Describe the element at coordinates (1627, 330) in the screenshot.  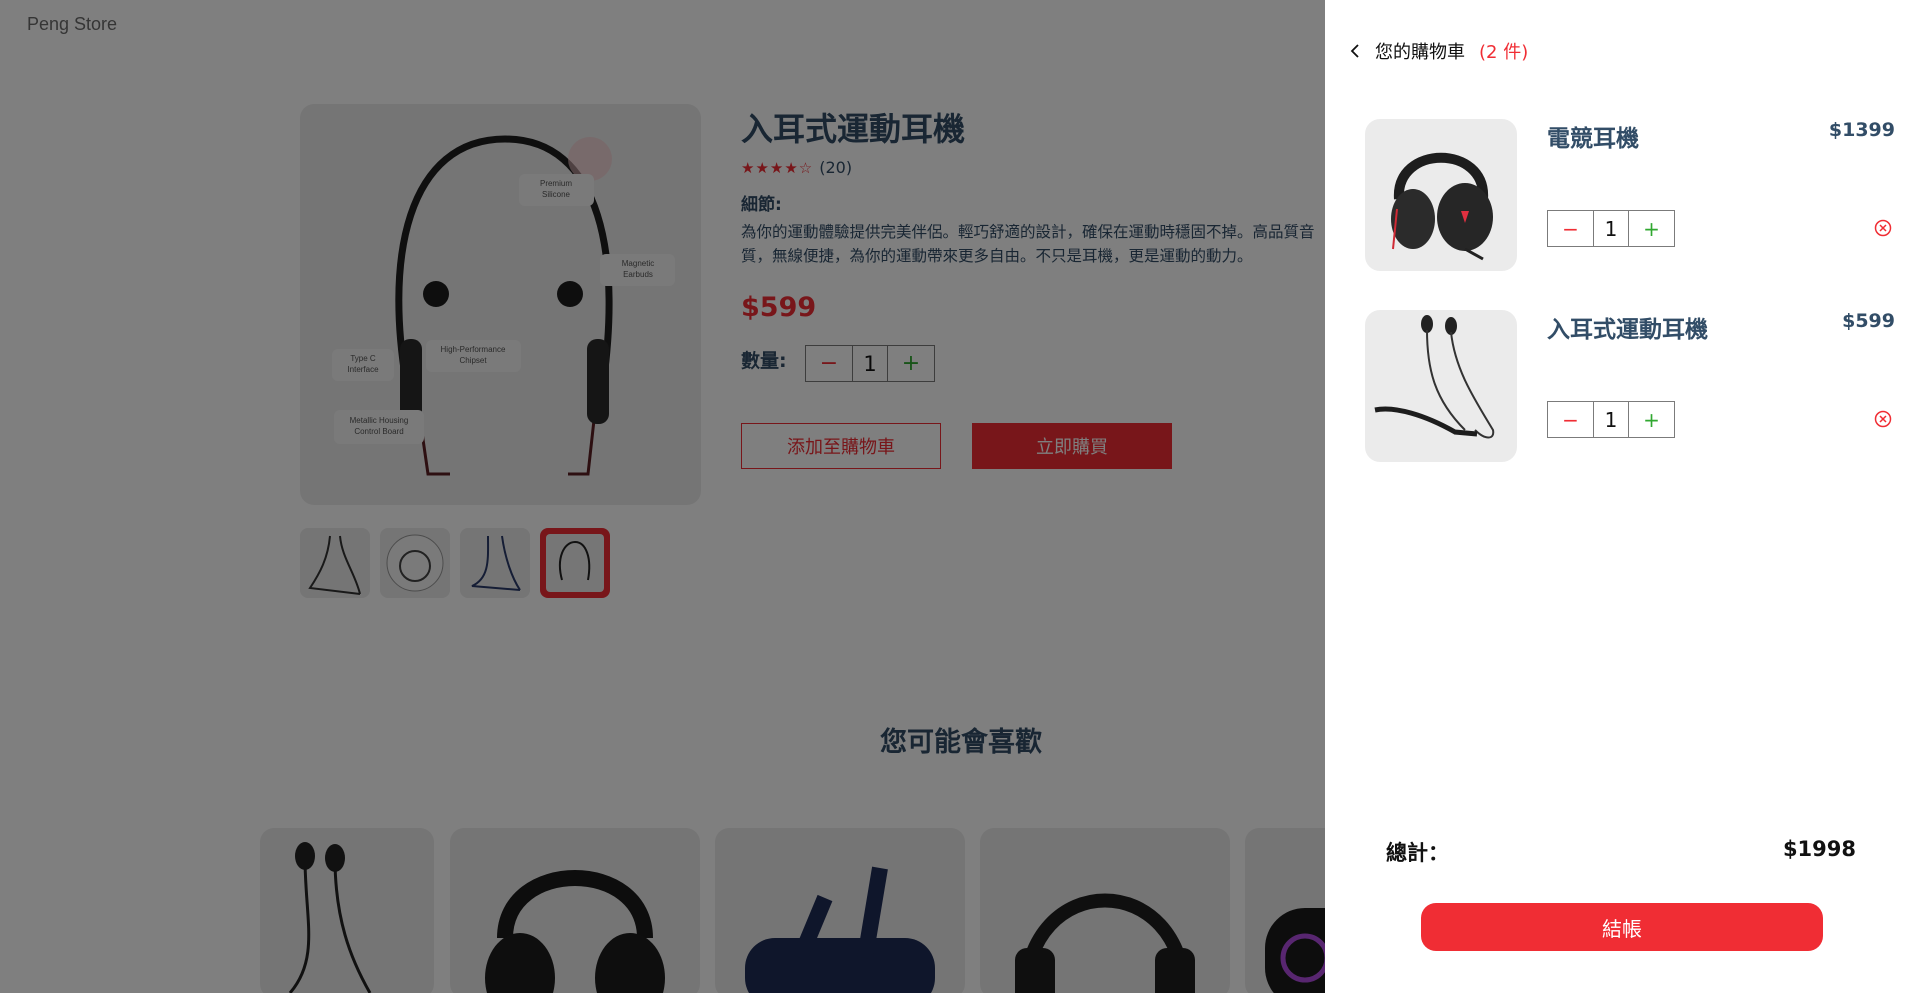
I see `cart-item-name: 入耳式運動耳機` at that location.